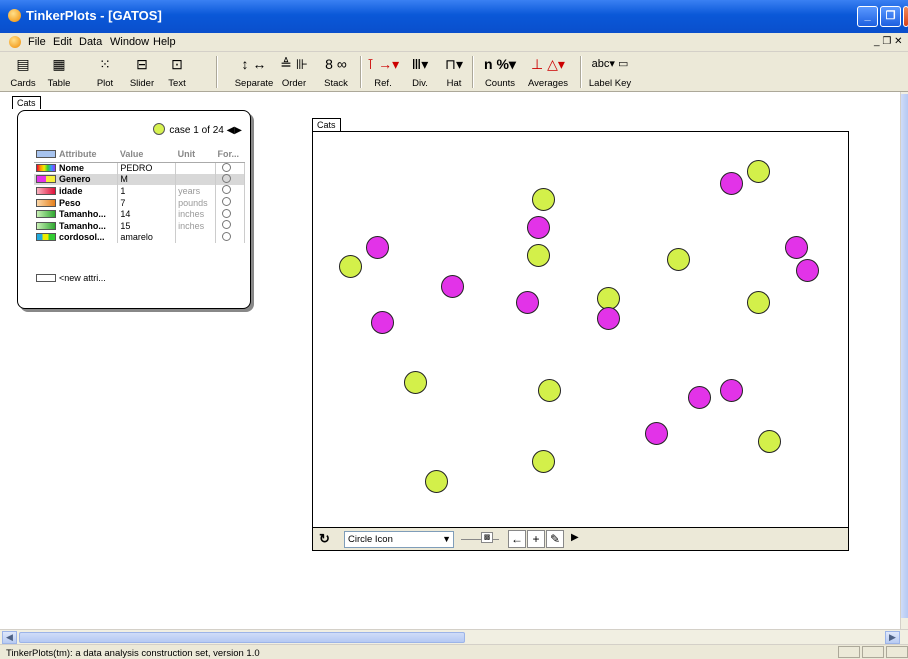 This screenshot has height=659, width=908. Describe the element at coordinates (147, 237) in the screenshot. I see `attribute-value: amarelo` at that location.